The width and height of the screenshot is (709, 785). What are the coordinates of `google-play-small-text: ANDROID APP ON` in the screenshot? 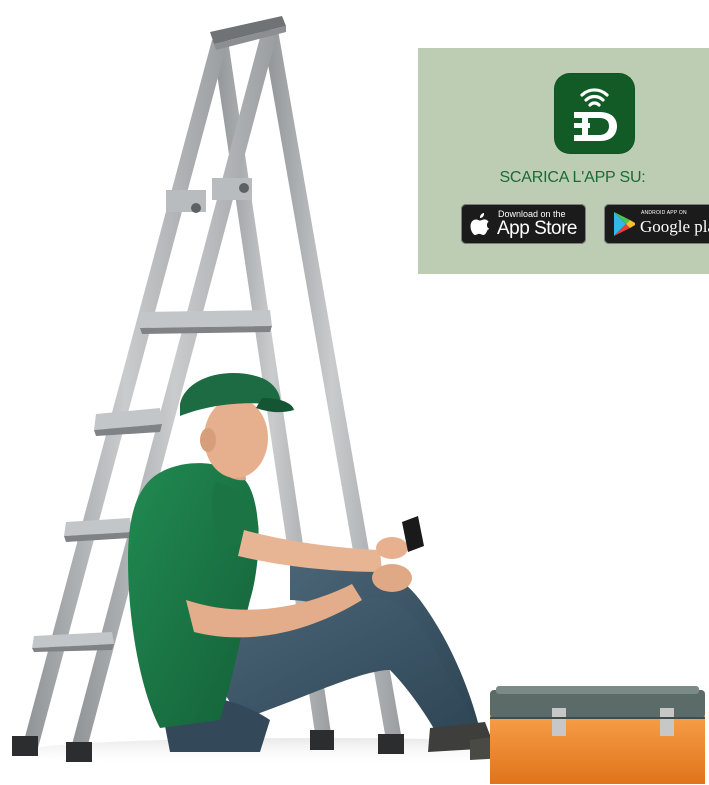 It's located at (664, 213).